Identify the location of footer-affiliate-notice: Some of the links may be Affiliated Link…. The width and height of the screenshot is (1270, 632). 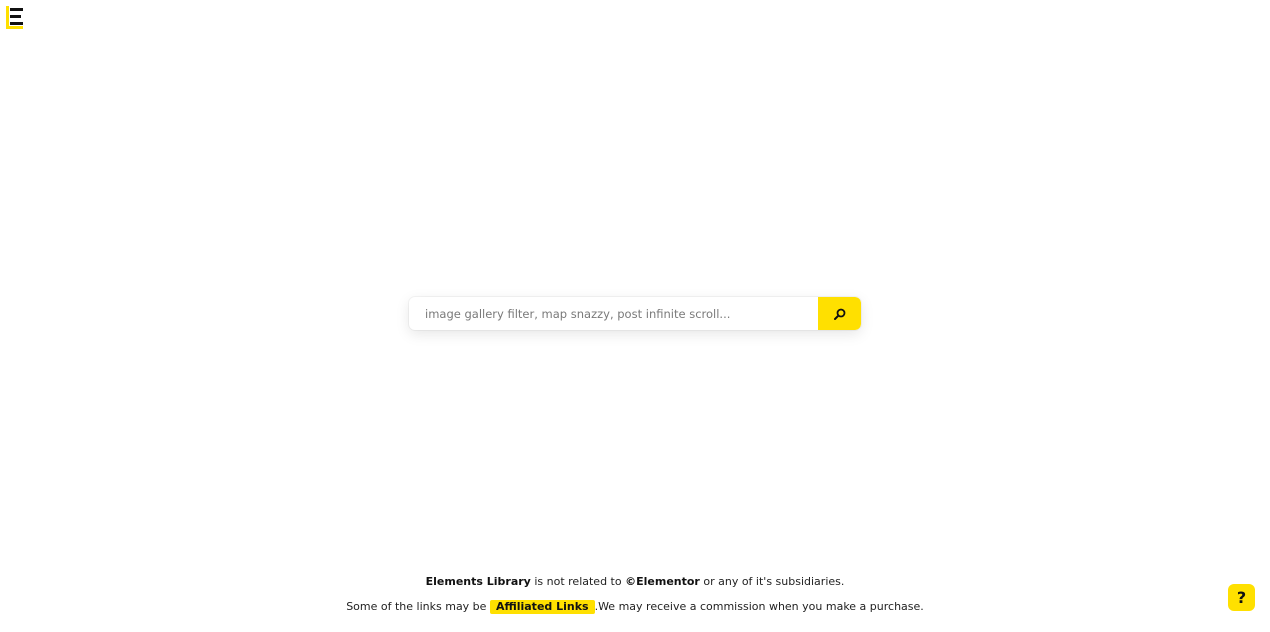
(635, 607).